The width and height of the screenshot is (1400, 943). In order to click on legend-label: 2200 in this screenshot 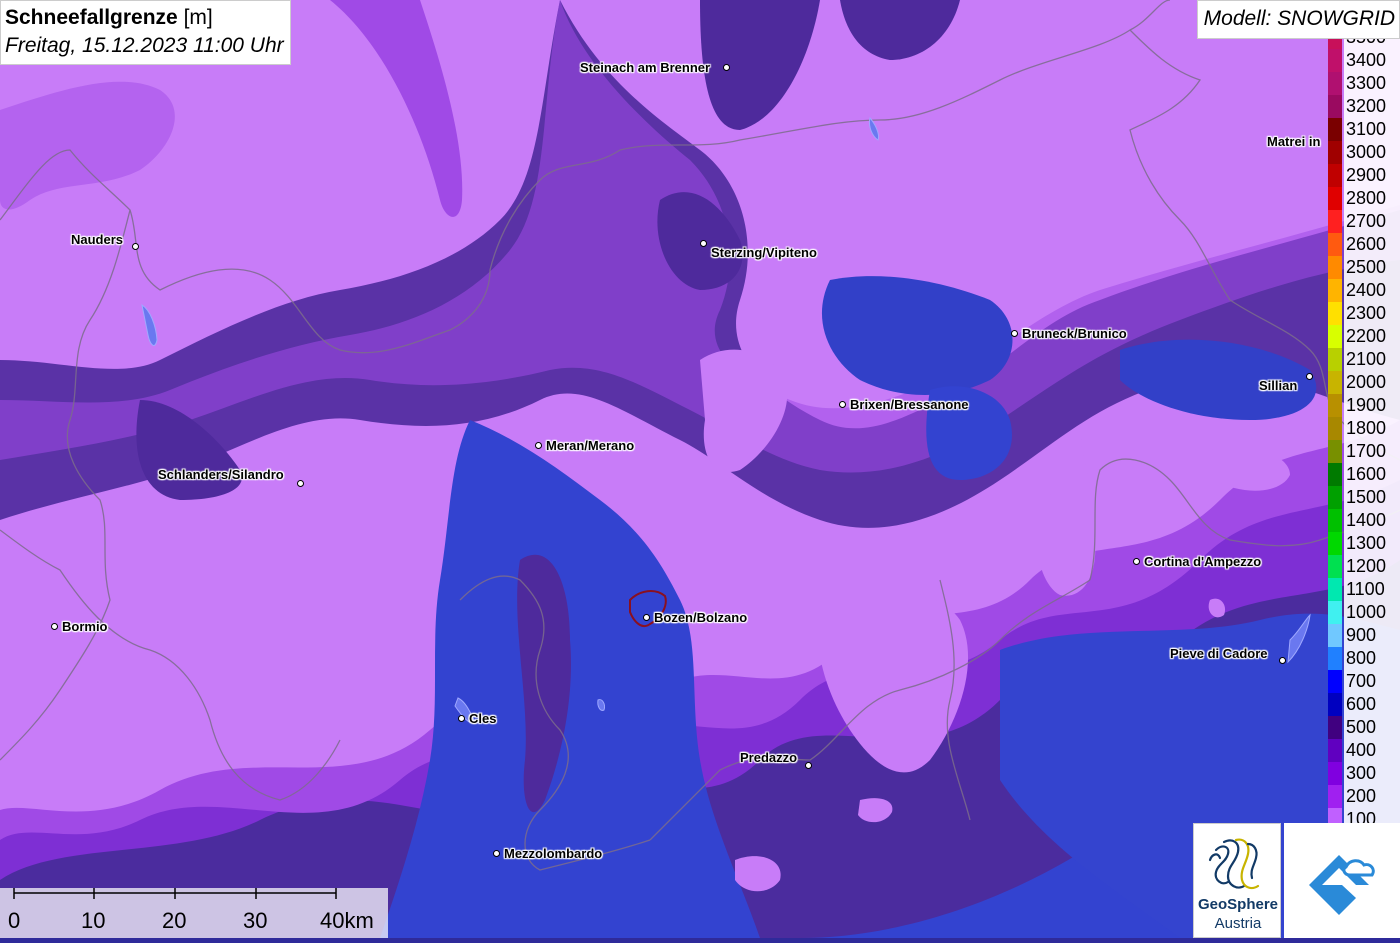, I will do `click(1372, 336)`.